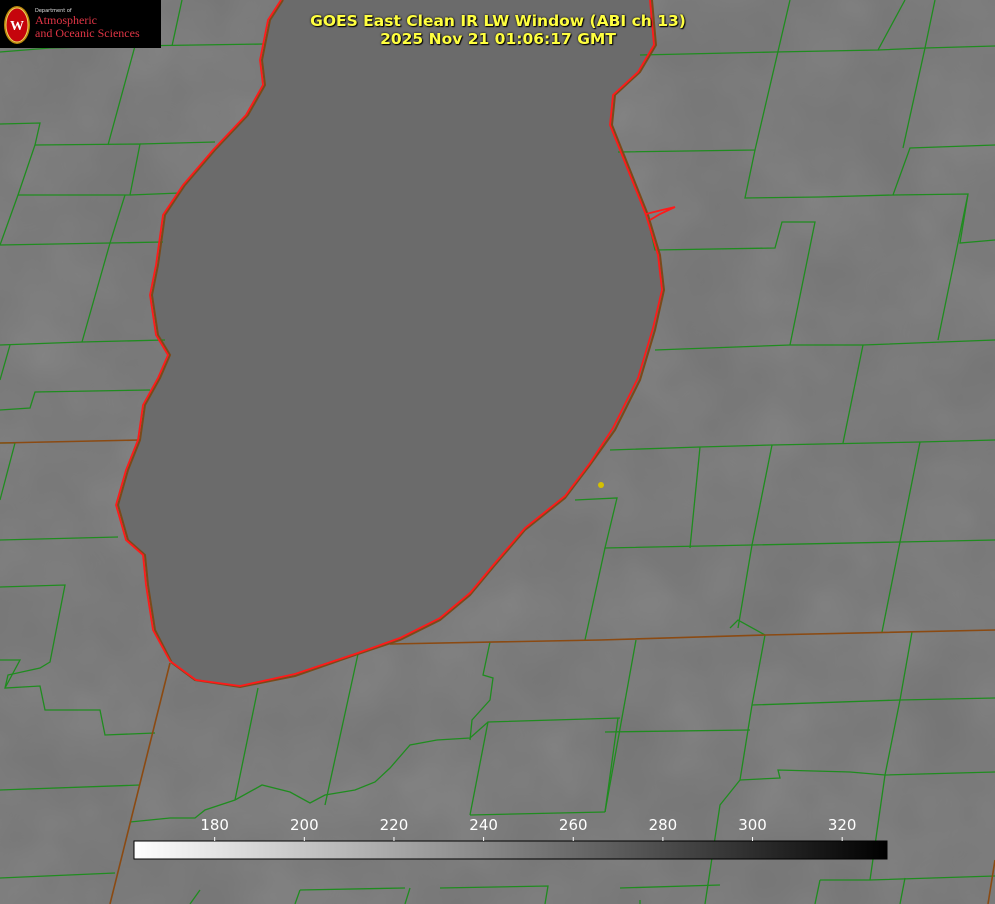 The image size is (995, 904). I want to click on uw-seal-icon: W, so click(17, 25).